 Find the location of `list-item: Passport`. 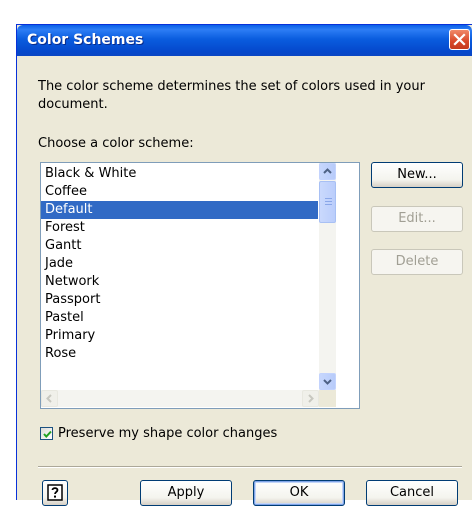

list-item: Passport is located at coordinates (179, 300).